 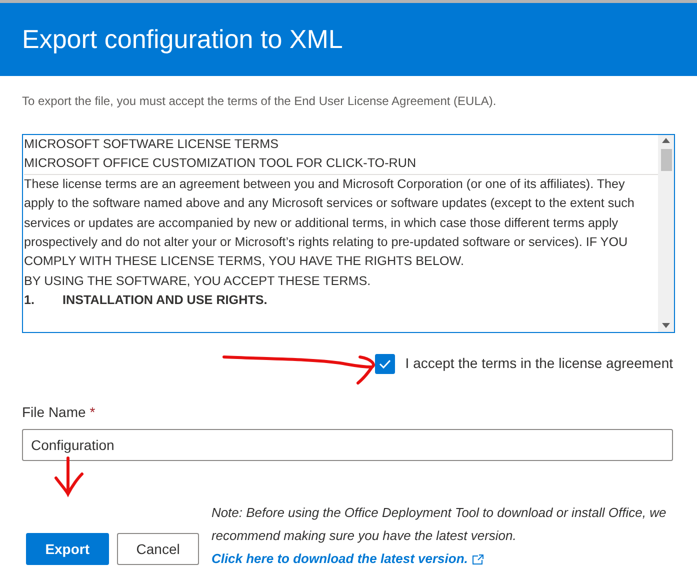 I want to click on accept-label: I accept the terms in the license agreement, so click(x=539, y=363).